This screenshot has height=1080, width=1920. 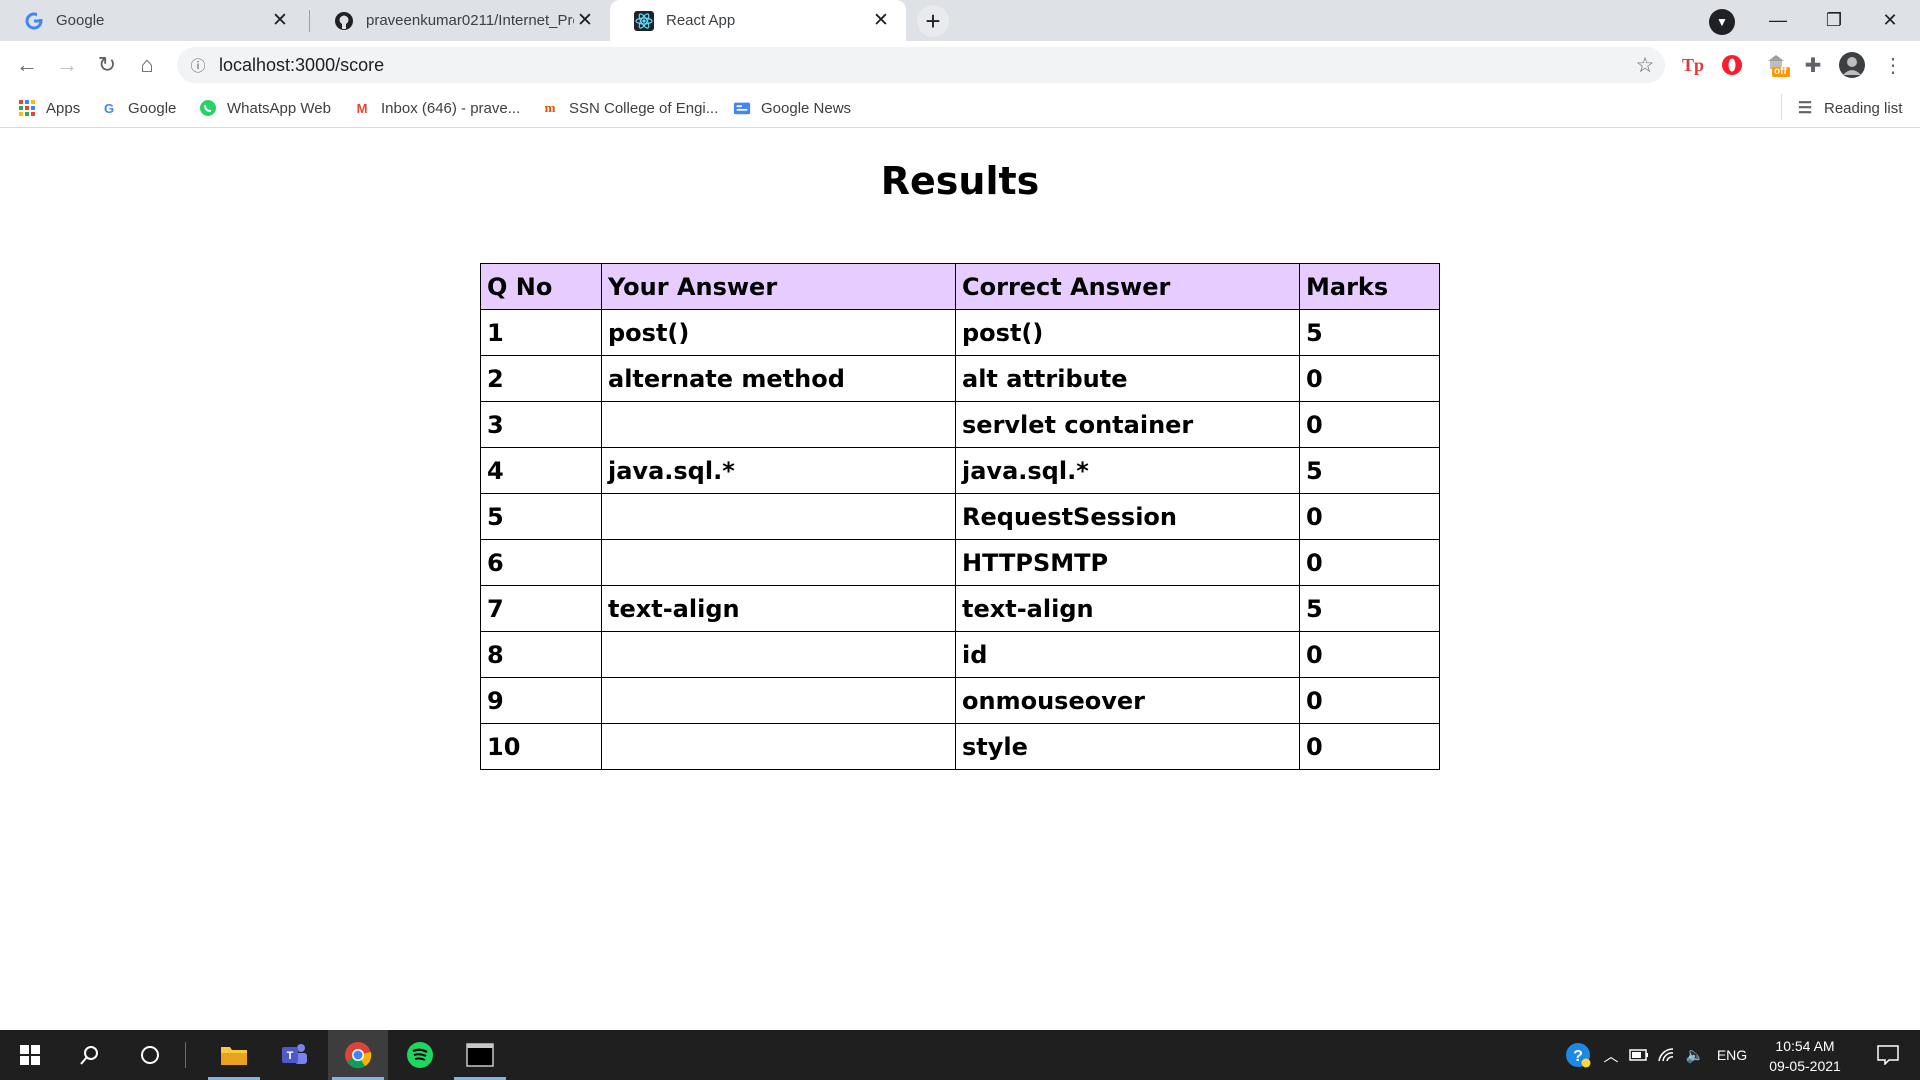 I want to click on tab-google: Google ✕, so click(x=152, y=20).